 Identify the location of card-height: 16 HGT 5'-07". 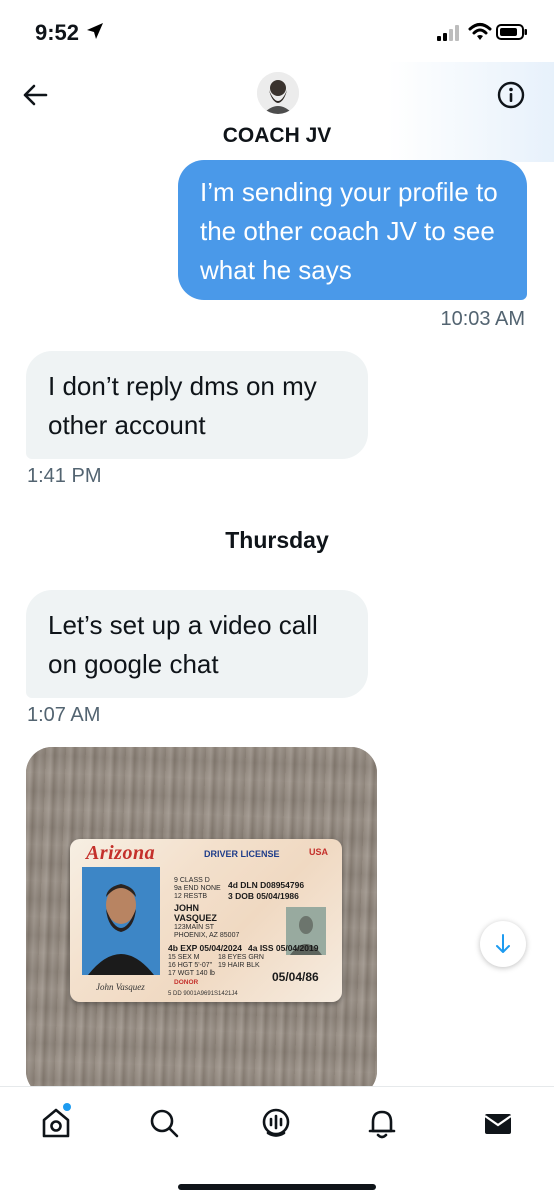
(190, 965).